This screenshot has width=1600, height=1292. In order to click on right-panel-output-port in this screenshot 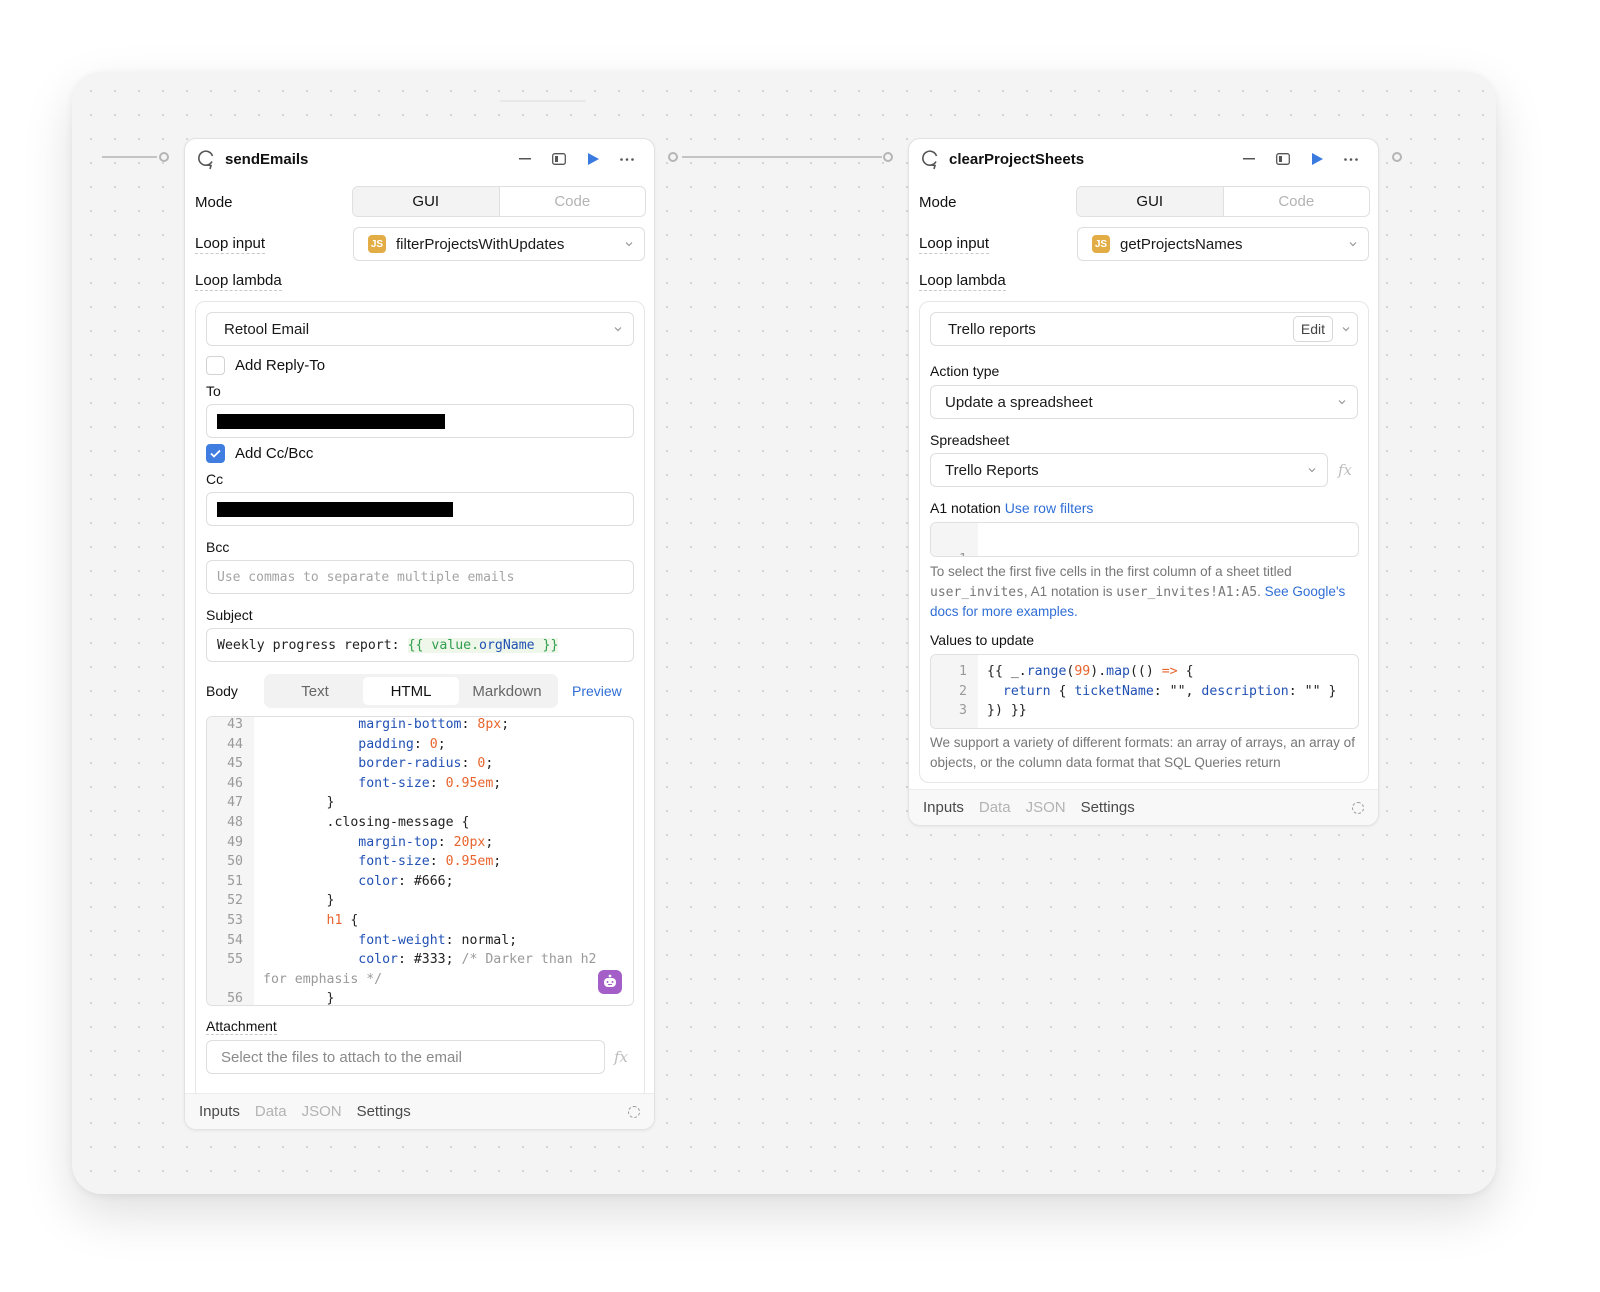, I will do `click(1397, 157)`.